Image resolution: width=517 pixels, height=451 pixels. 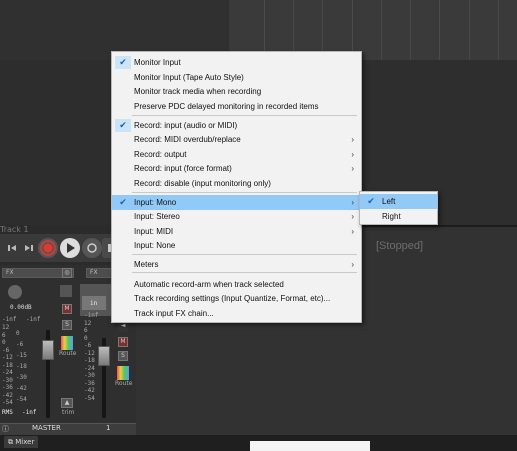 I want to click on master-volume-readout: 0.00dB, so click(x=21, y=307).